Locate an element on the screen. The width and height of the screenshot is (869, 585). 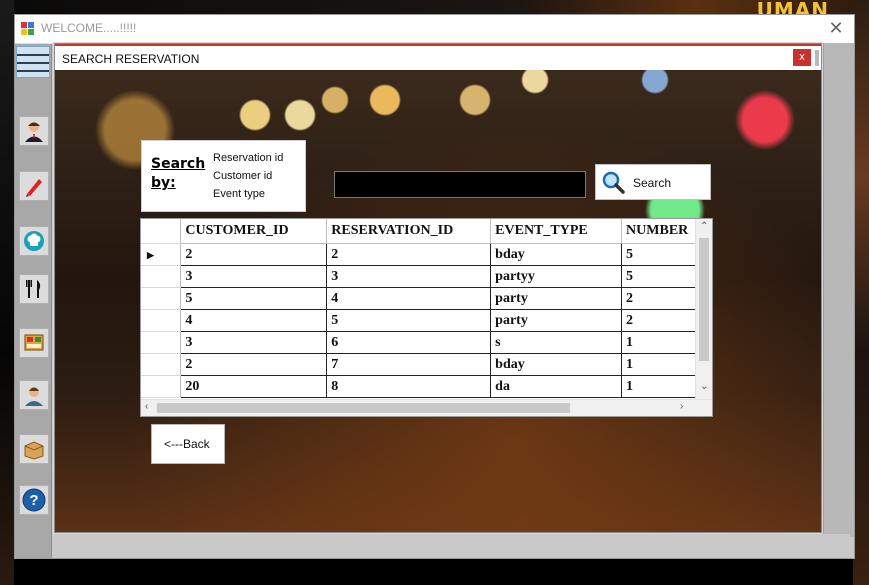
pen-icon is located at coordinates (34, 188).